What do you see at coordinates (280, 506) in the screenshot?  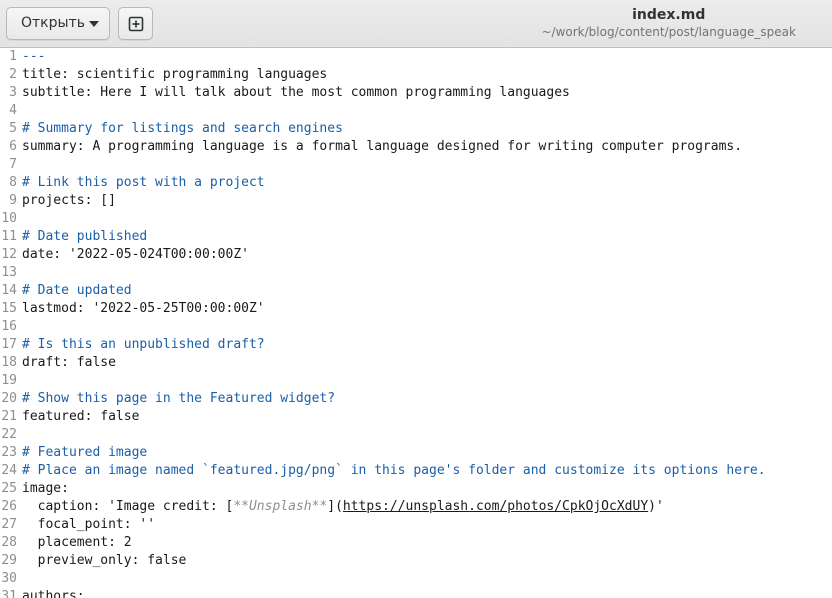 I see `markdown-emphasis: **Unsplash**` at bounding box center [280, 506].